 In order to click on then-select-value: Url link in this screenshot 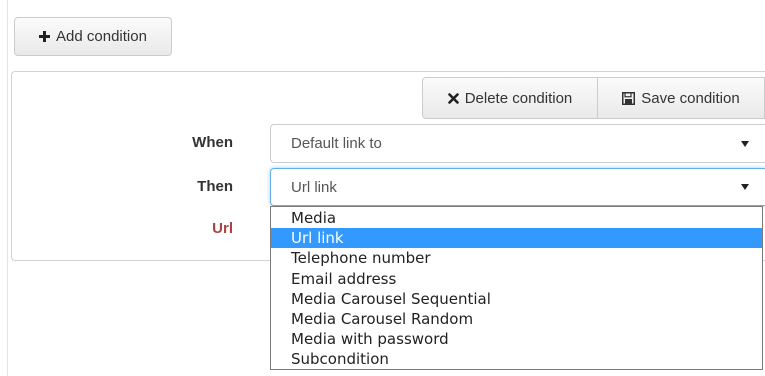, I will do `click(314, 187)`.